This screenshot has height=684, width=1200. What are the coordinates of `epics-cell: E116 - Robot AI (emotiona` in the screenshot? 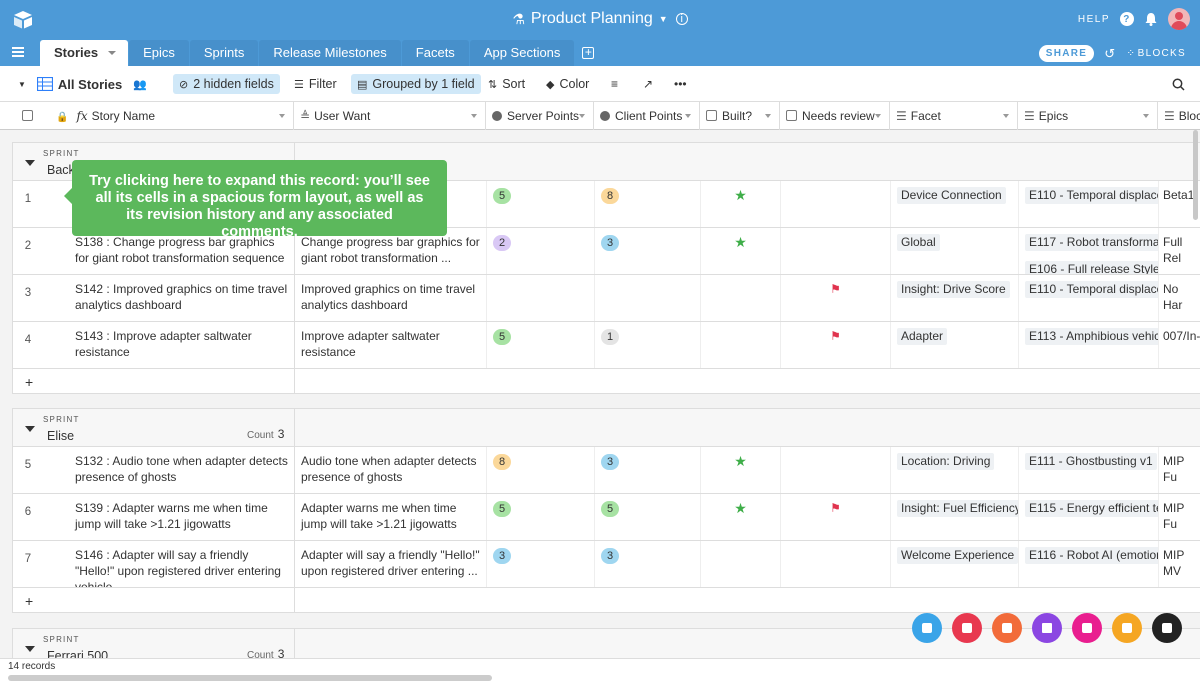 It's located at (1089, 564).